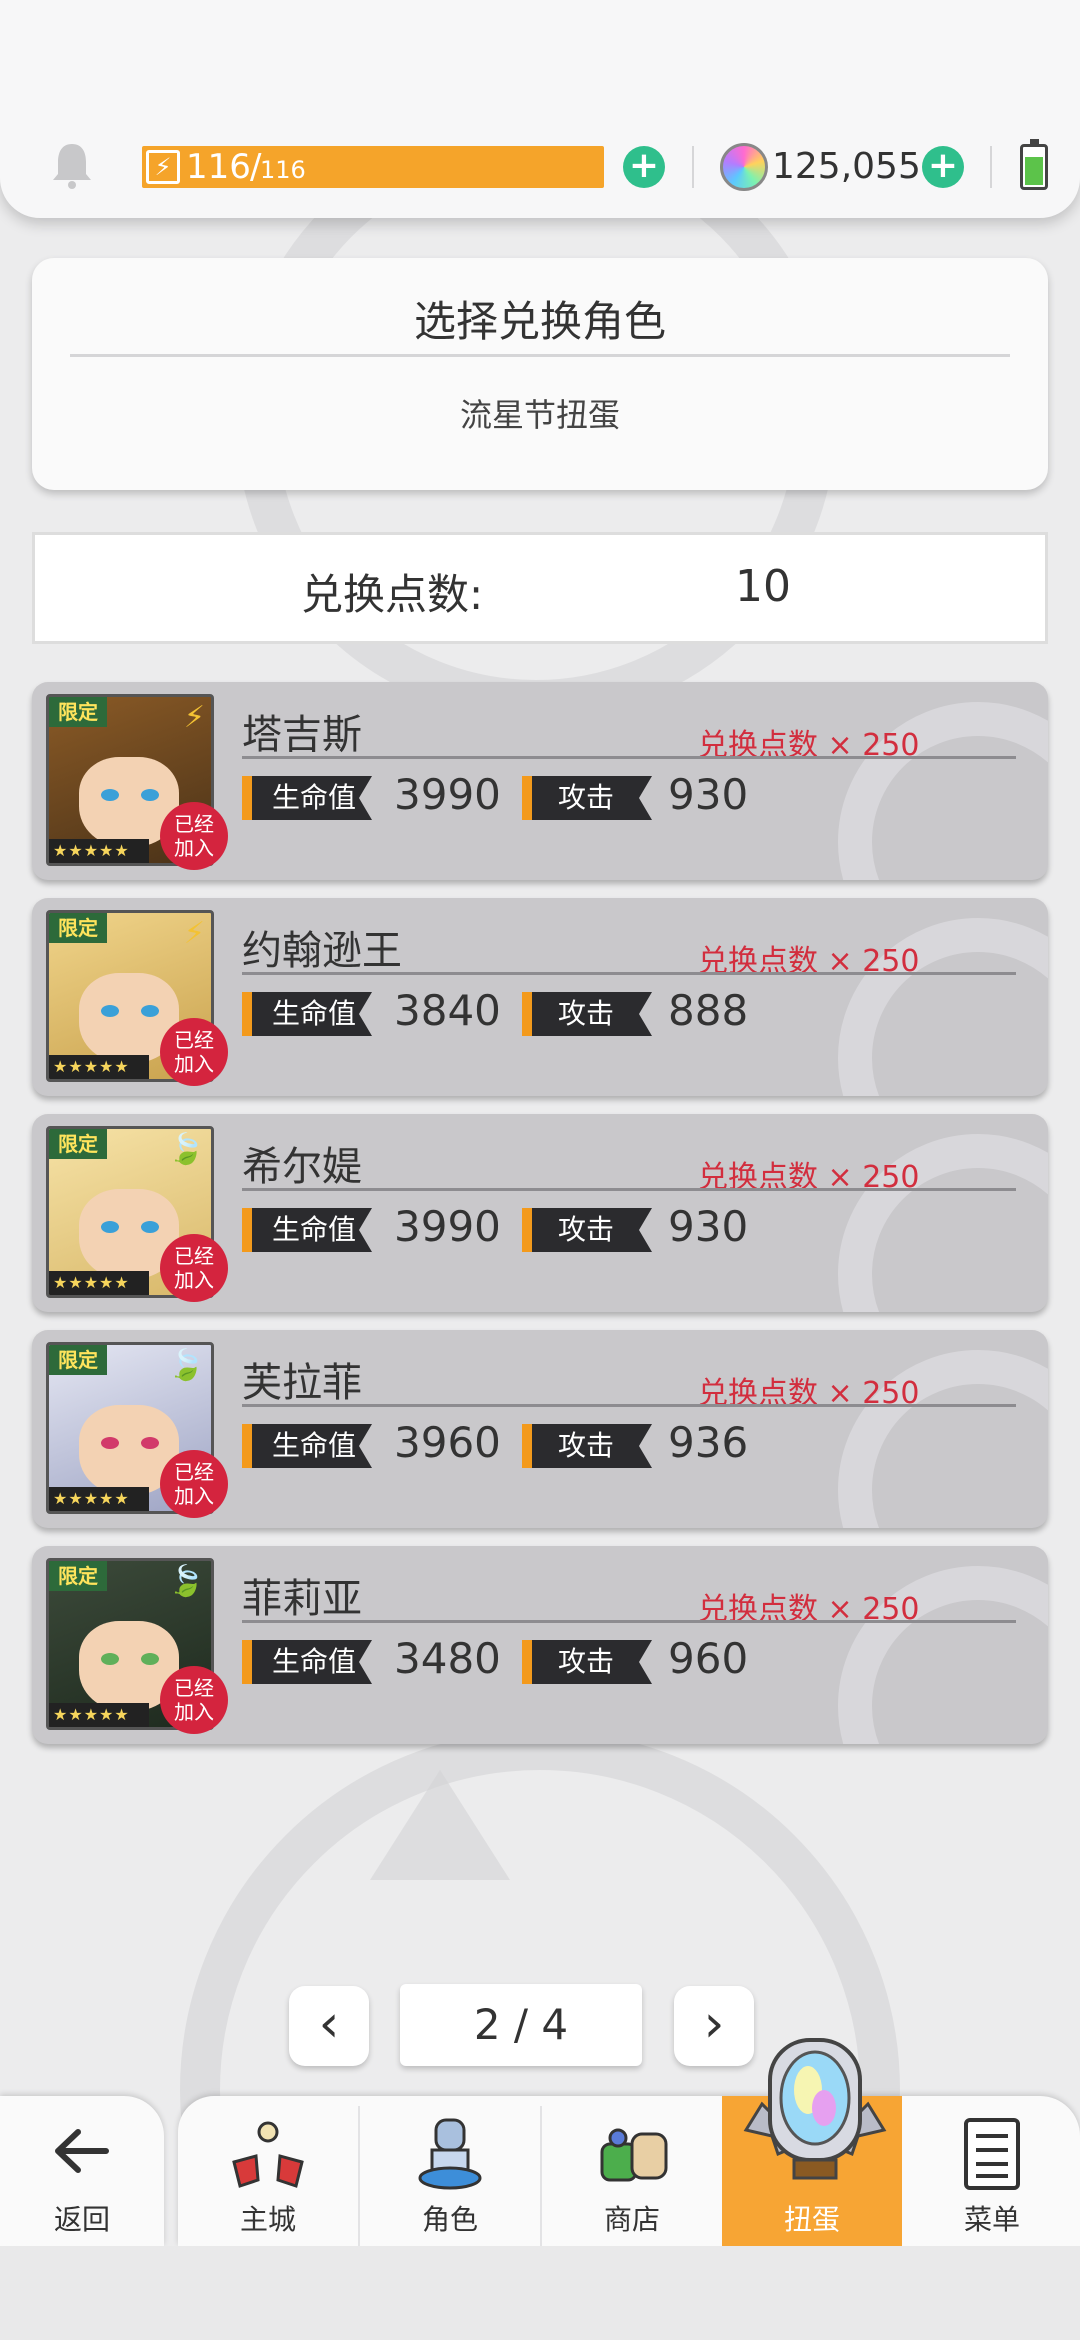 The height and width of the screenshot is (2340, 1080). I want to click on nav-main-city: 主城, so click(268, 2171).